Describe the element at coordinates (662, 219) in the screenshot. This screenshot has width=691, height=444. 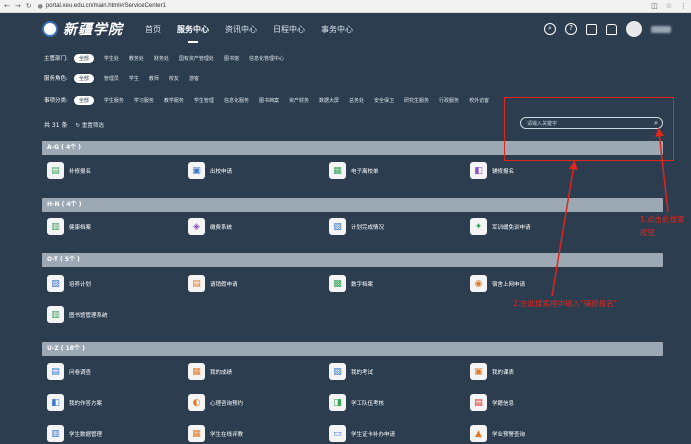
I see `annotation-step1: 1.点击此搜索` at that location.